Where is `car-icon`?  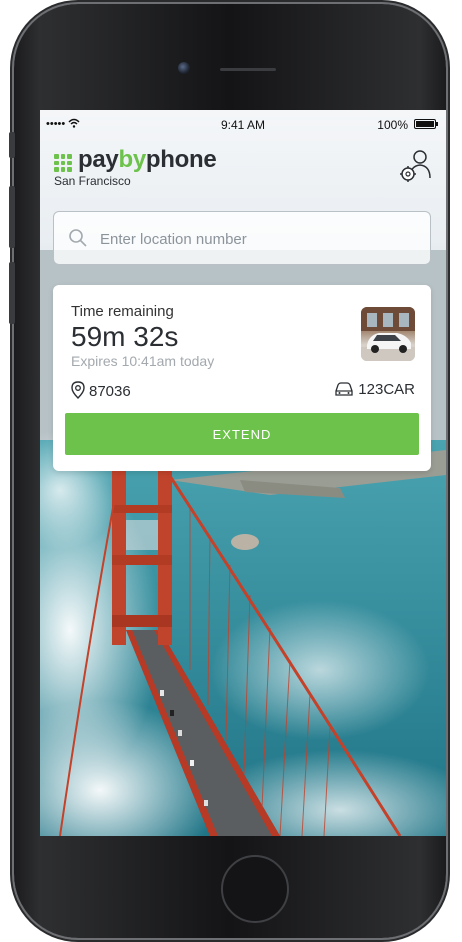 car-icon is located at coordinates (344, 389).